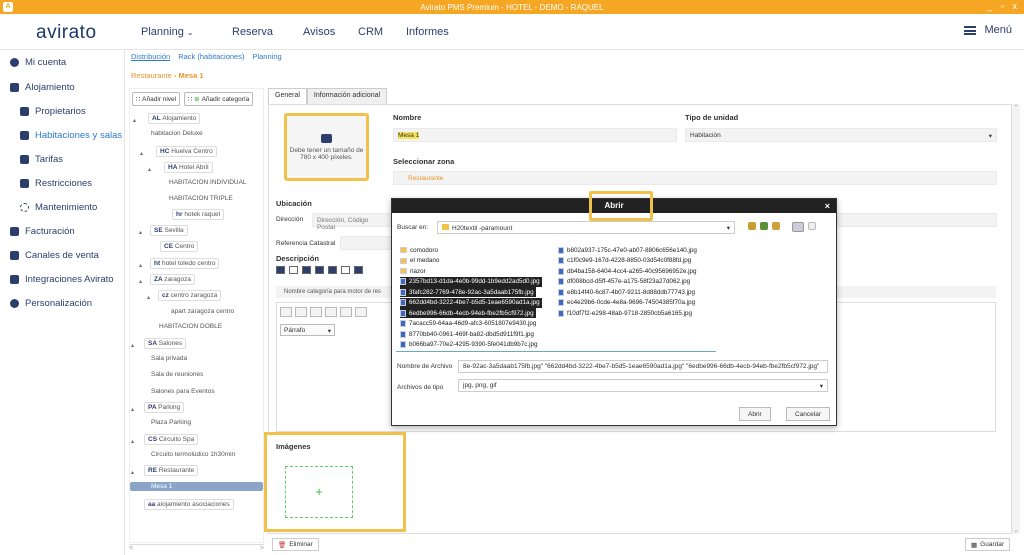  Describe the element at coordinates (468, 313) in the screenshot. I see `file-item: 6edbe996-66db-4ecb-94eb-fbe2fb5cf972.jpg` at that location.